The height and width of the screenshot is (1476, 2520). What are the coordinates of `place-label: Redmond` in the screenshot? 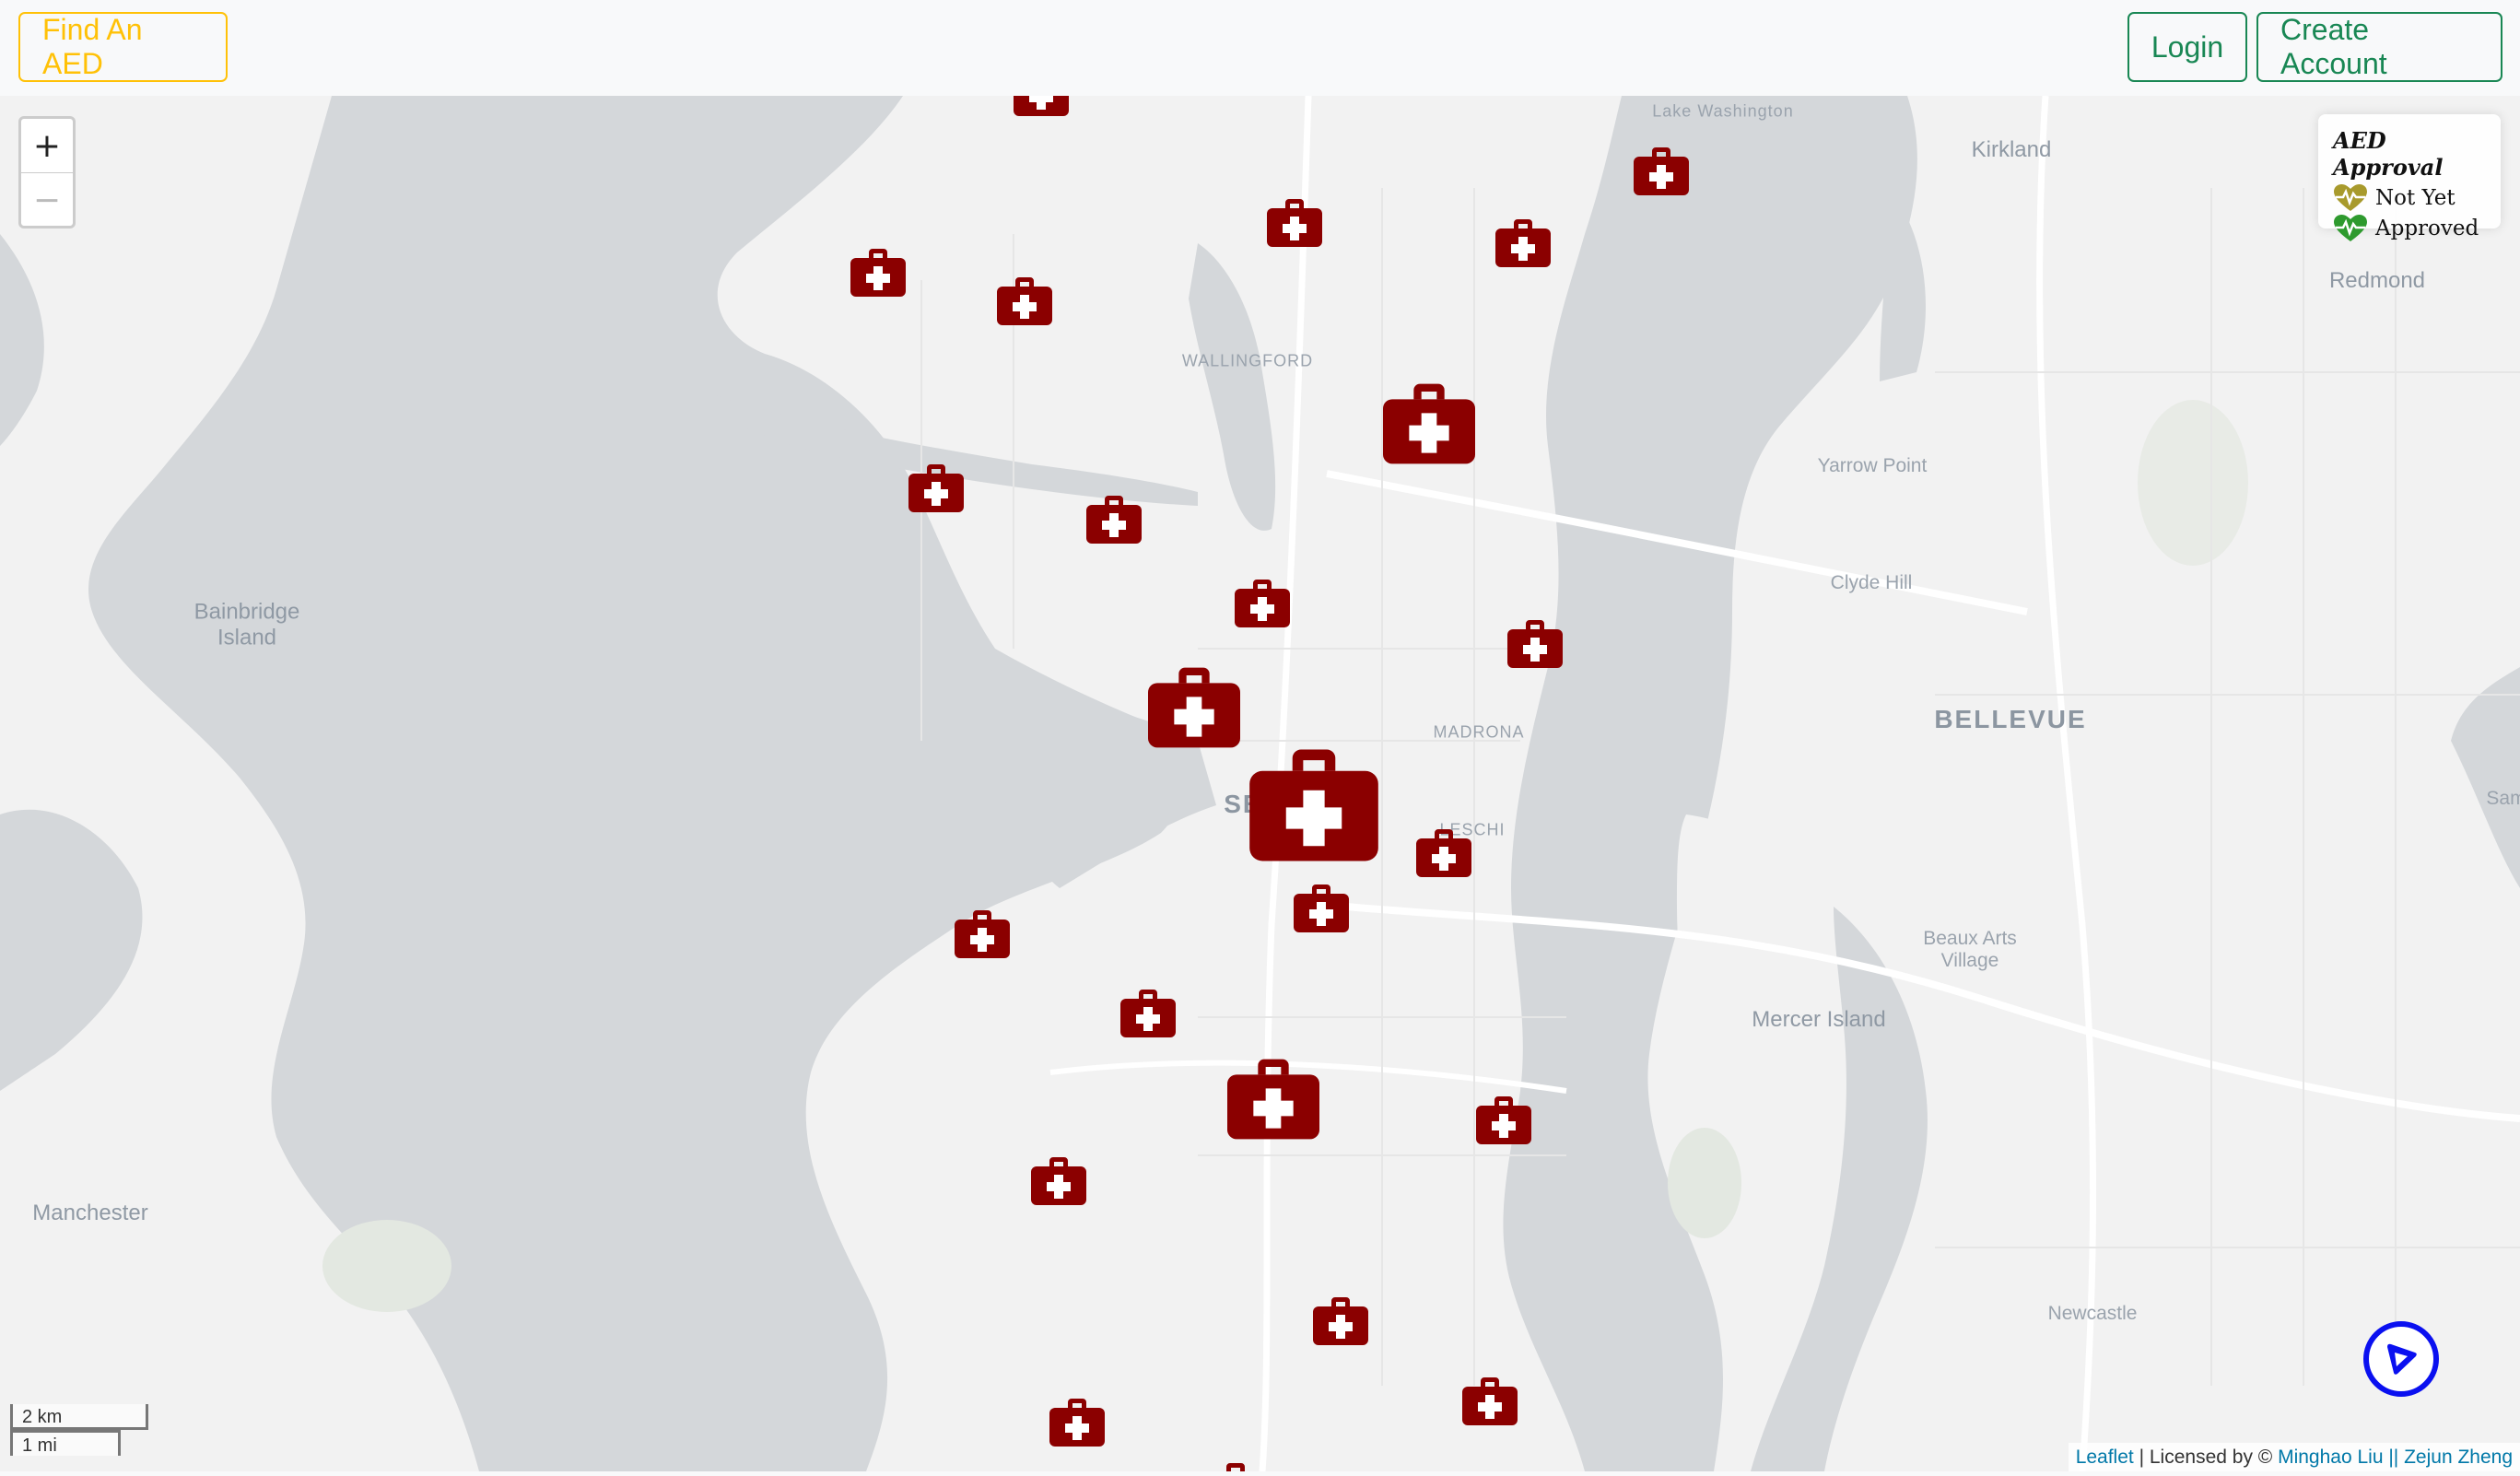 It's located at (2377, 281).